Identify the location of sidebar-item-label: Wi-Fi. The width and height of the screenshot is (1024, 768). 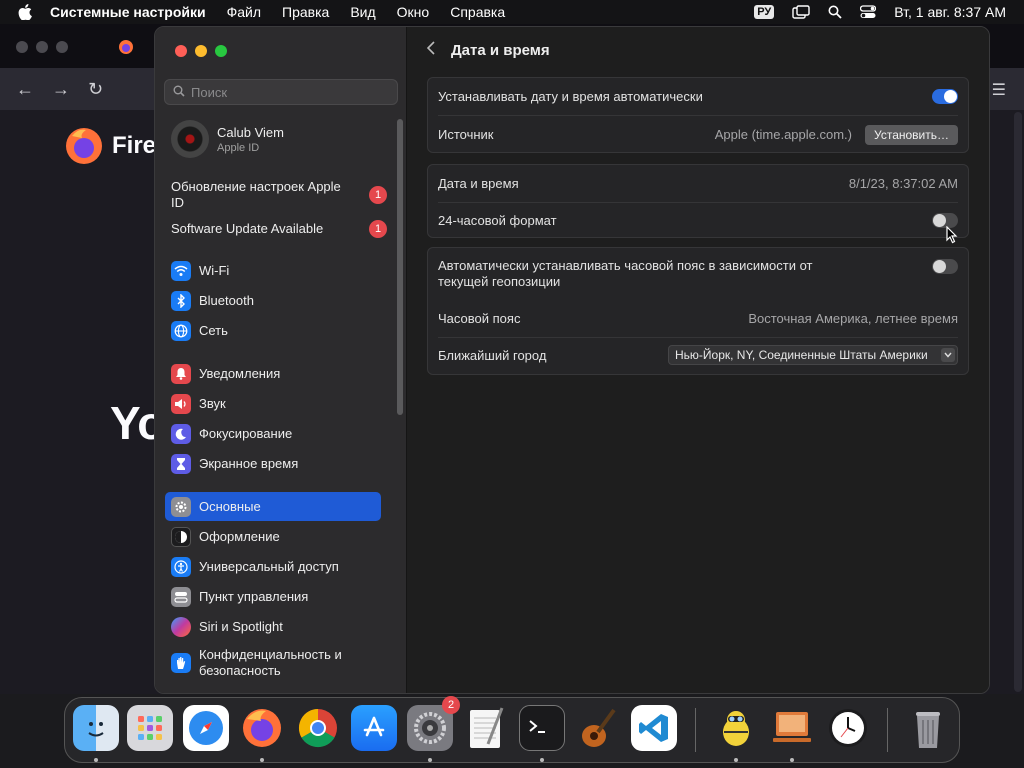
(214, 270).